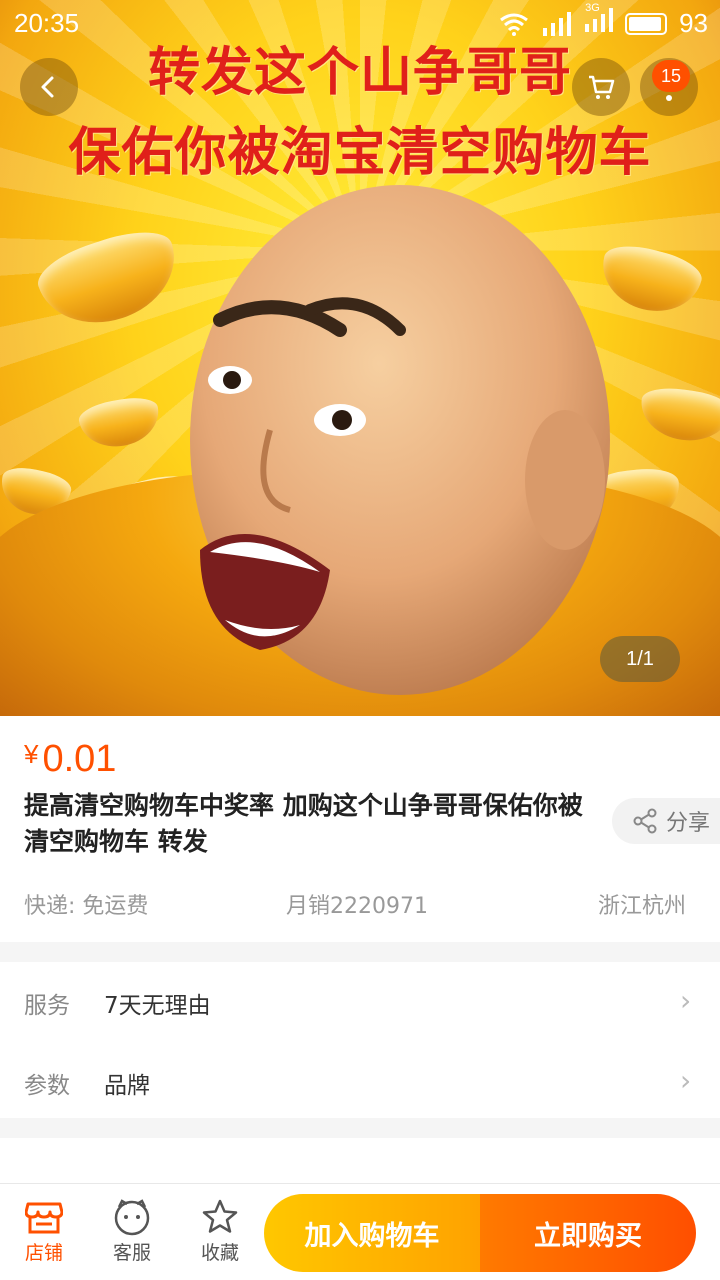  I want to click on monthly-sales: 月销2220971, so click(357, 906).